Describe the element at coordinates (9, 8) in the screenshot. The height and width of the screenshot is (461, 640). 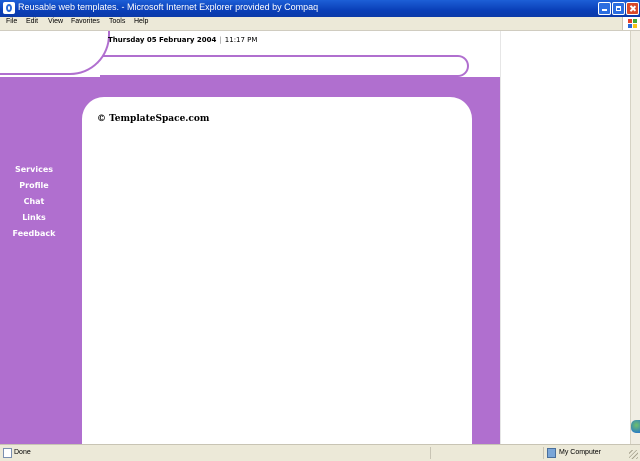
I see `ie-icon` at that location.